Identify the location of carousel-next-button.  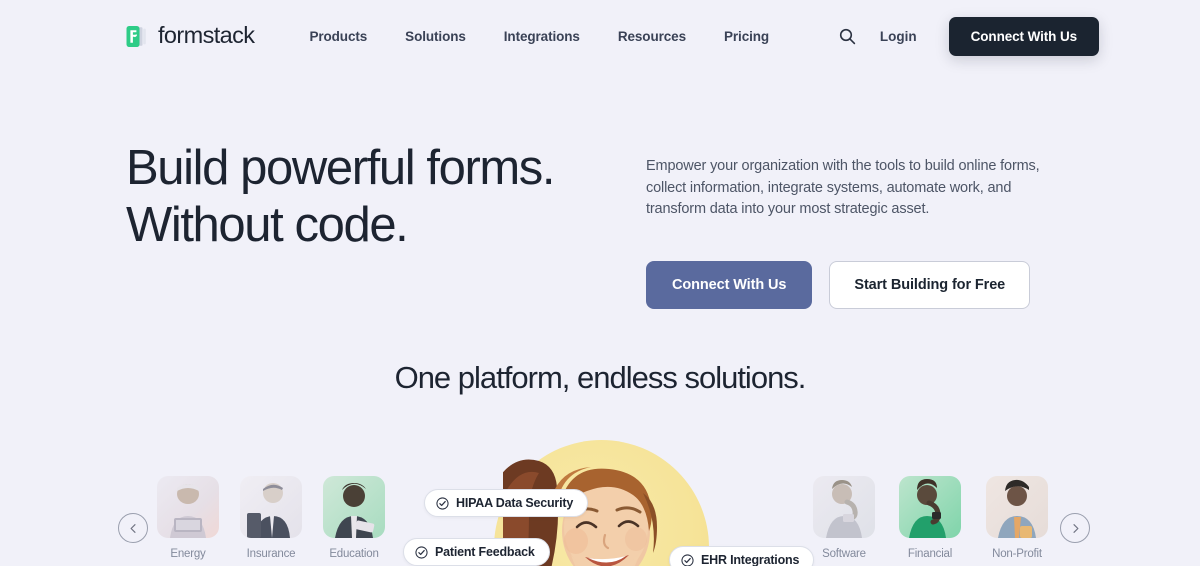
(1075, 528).